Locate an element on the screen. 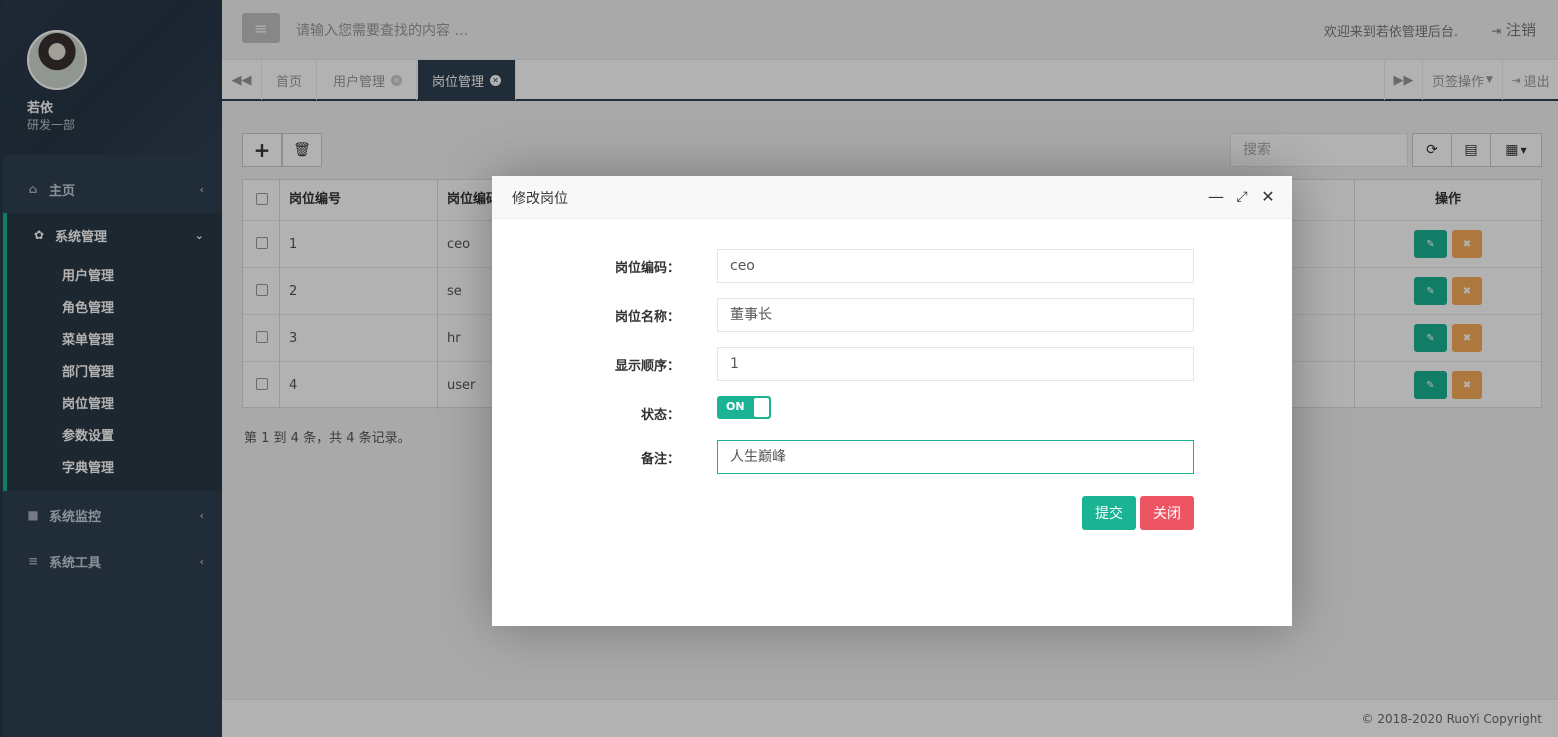  post-name-label: 岗位名称： is located at coordinates (647, 317).